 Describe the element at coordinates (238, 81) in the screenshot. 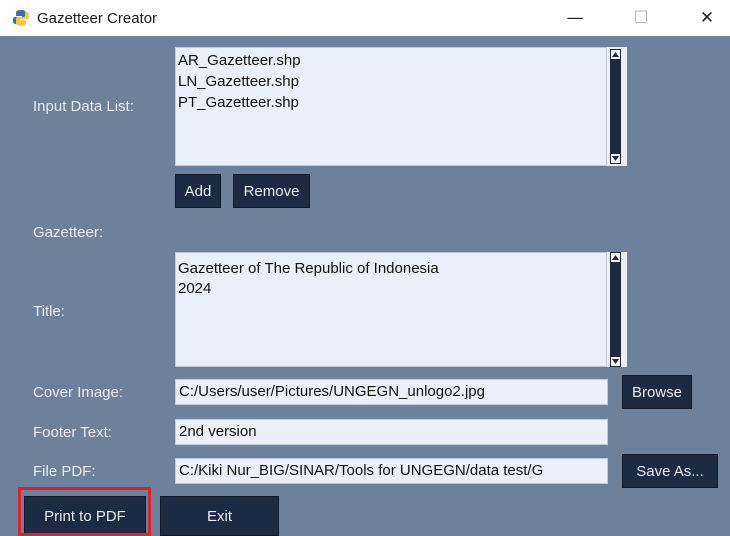

I see `list-item: LN_Gazetteer.shp` at that location.